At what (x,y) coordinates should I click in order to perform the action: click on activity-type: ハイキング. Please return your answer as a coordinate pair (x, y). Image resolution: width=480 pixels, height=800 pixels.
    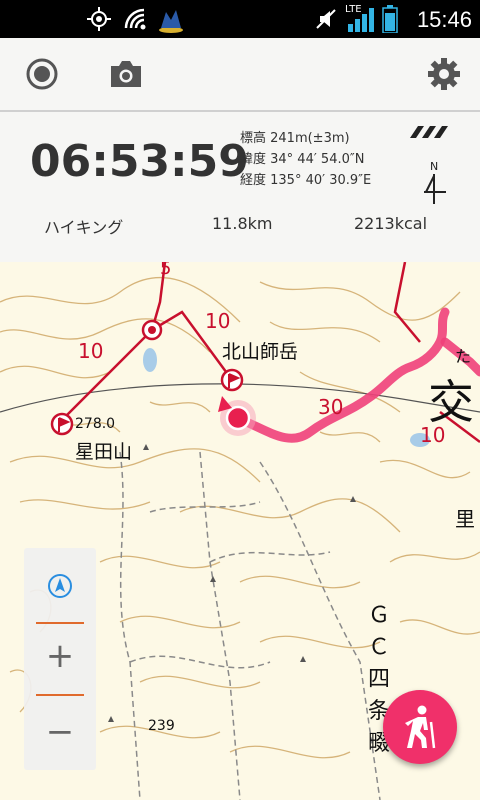
    Looking at the image, I should click on (83, 226).